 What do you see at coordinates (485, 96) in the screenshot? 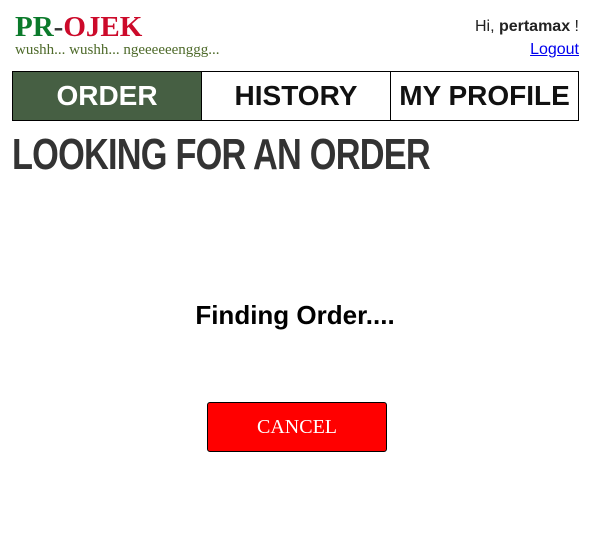
I see `tab-my-profile: MY PROFILE` at bounding box center [485, 96].